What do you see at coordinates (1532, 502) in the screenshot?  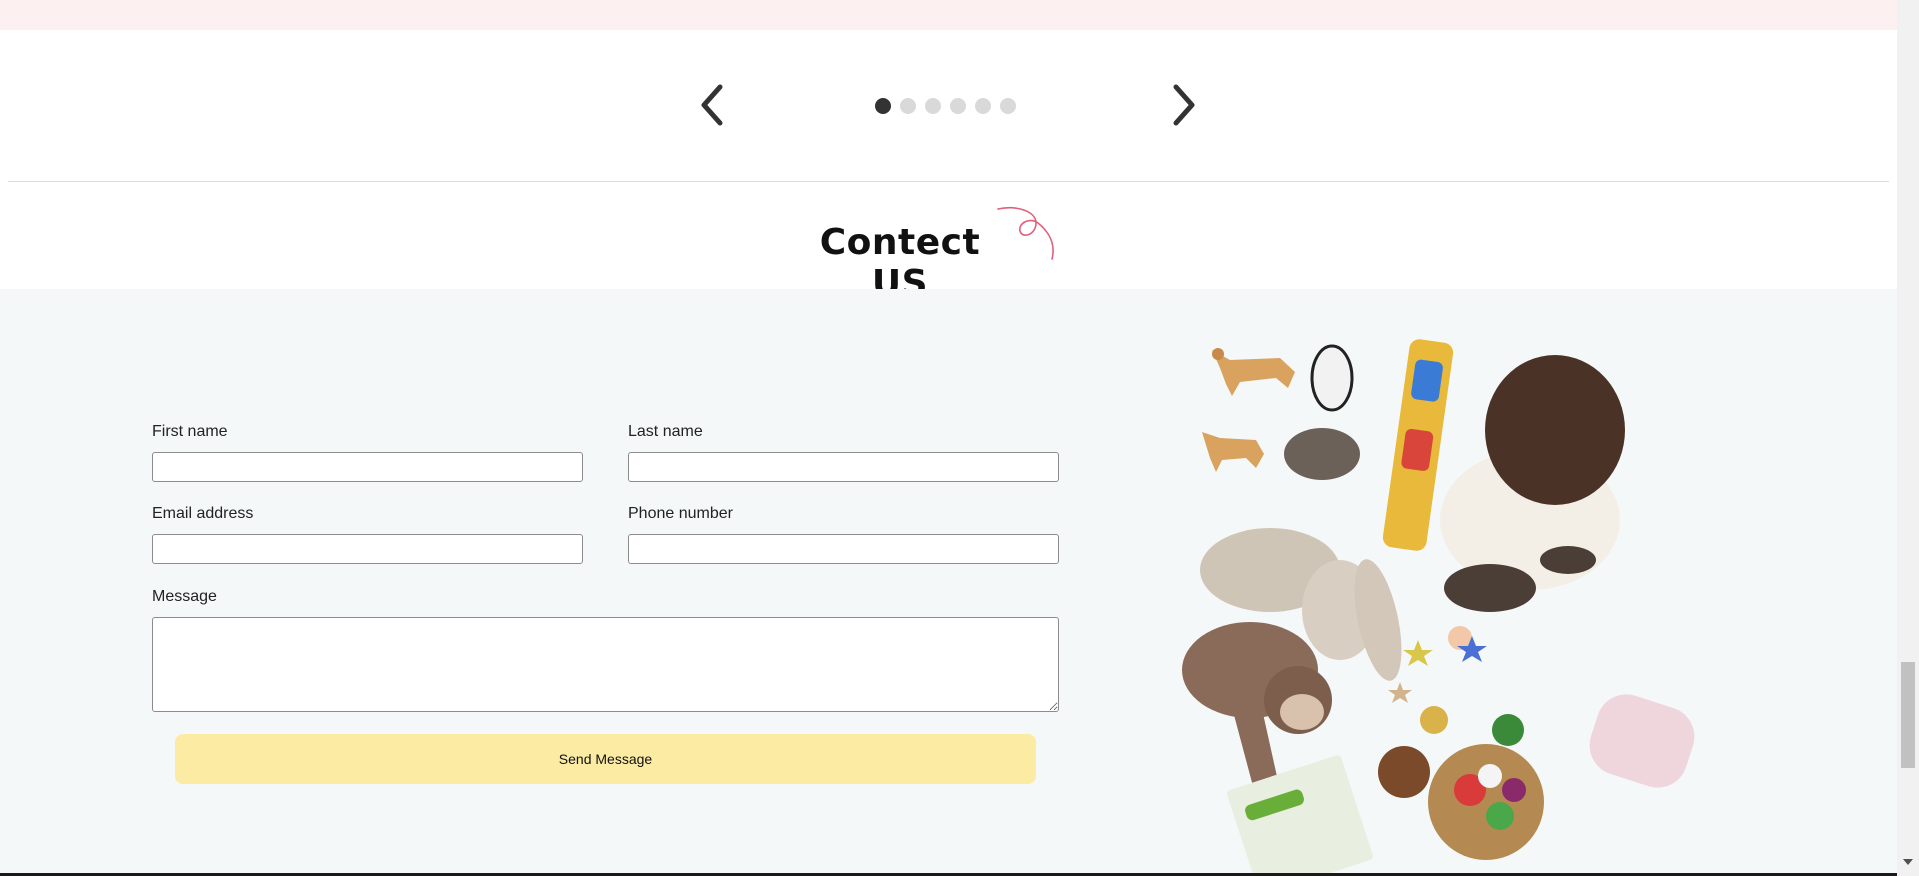 I see `baby-icon` at bounding box center [1532, 502].